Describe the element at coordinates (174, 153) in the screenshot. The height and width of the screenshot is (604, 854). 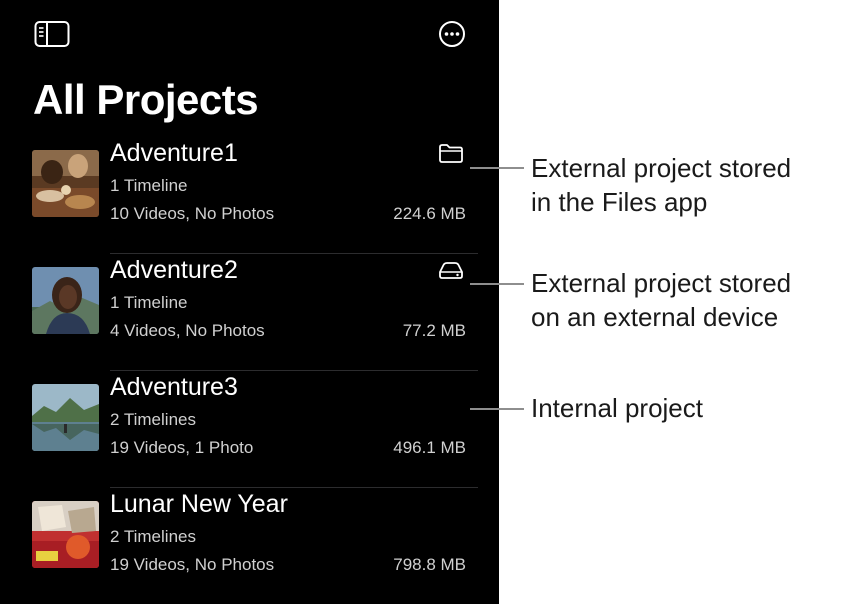
I see `project-name: Adventure1` at that location.